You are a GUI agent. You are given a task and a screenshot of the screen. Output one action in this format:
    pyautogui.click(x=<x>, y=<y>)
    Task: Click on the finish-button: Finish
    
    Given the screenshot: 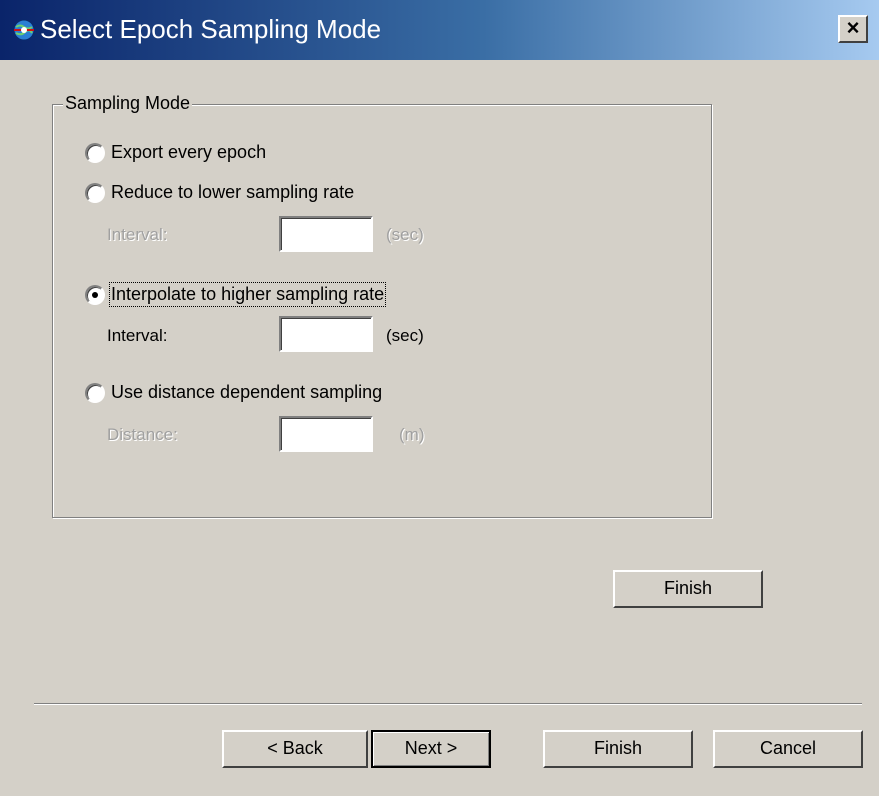 What is the action you would take?
    pyautogui.click(x=618, y=749)
    